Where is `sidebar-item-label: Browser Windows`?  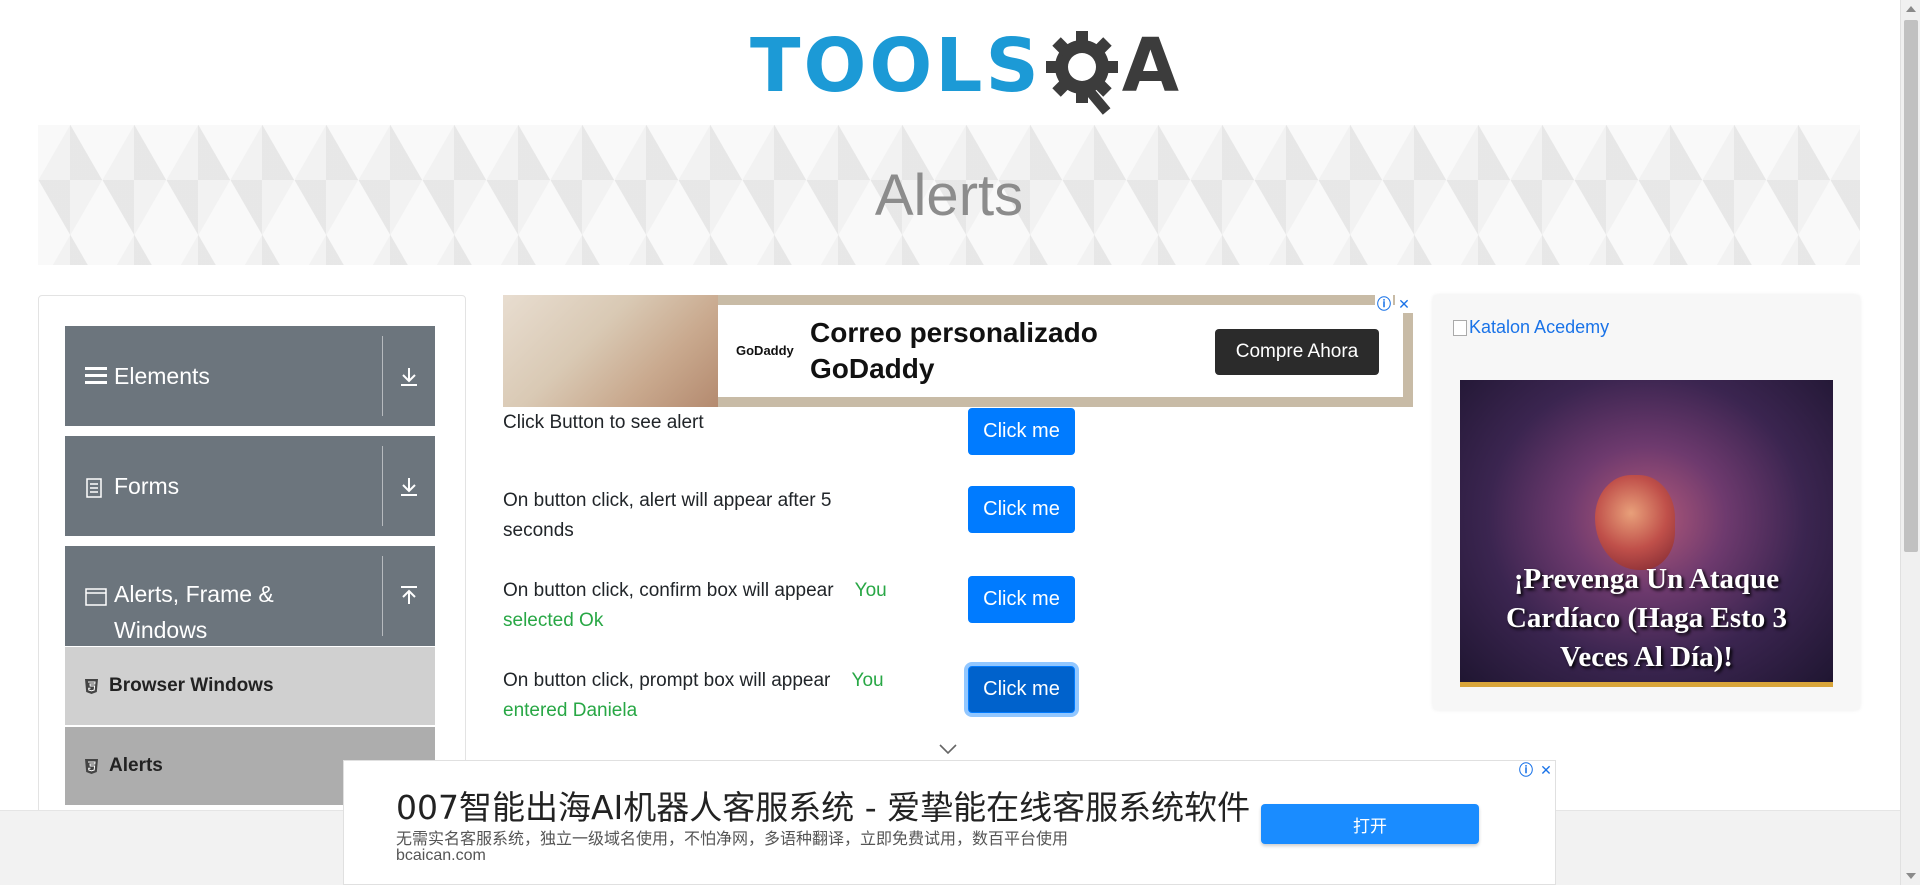 sidebar-item-label: Browser Windows is located at coordinates (191, 685).